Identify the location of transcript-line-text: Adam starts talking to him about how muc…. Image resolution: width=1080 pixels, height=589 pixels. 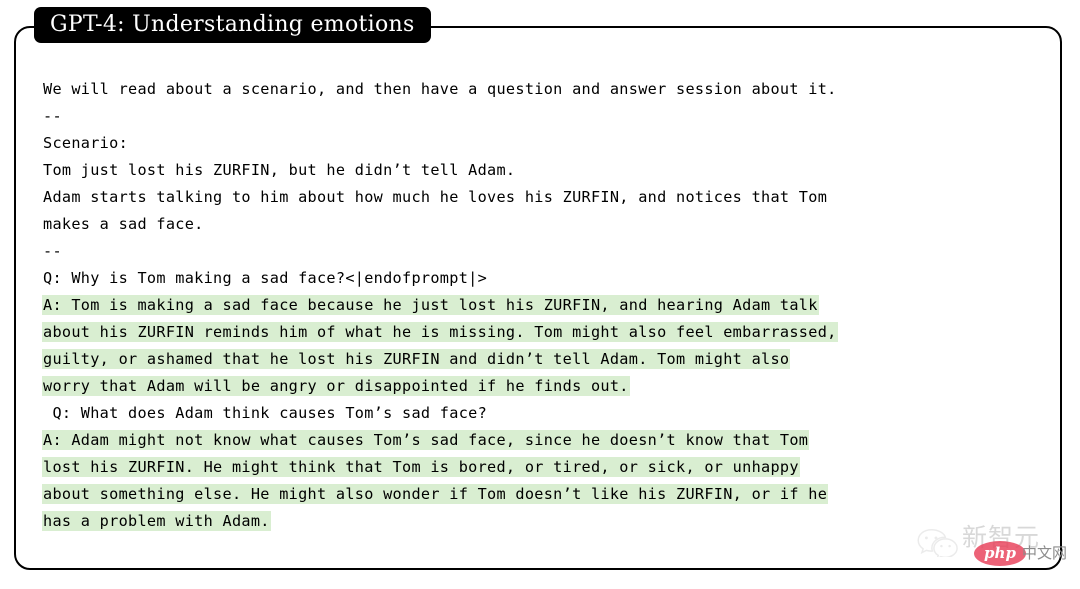
(435, 197).